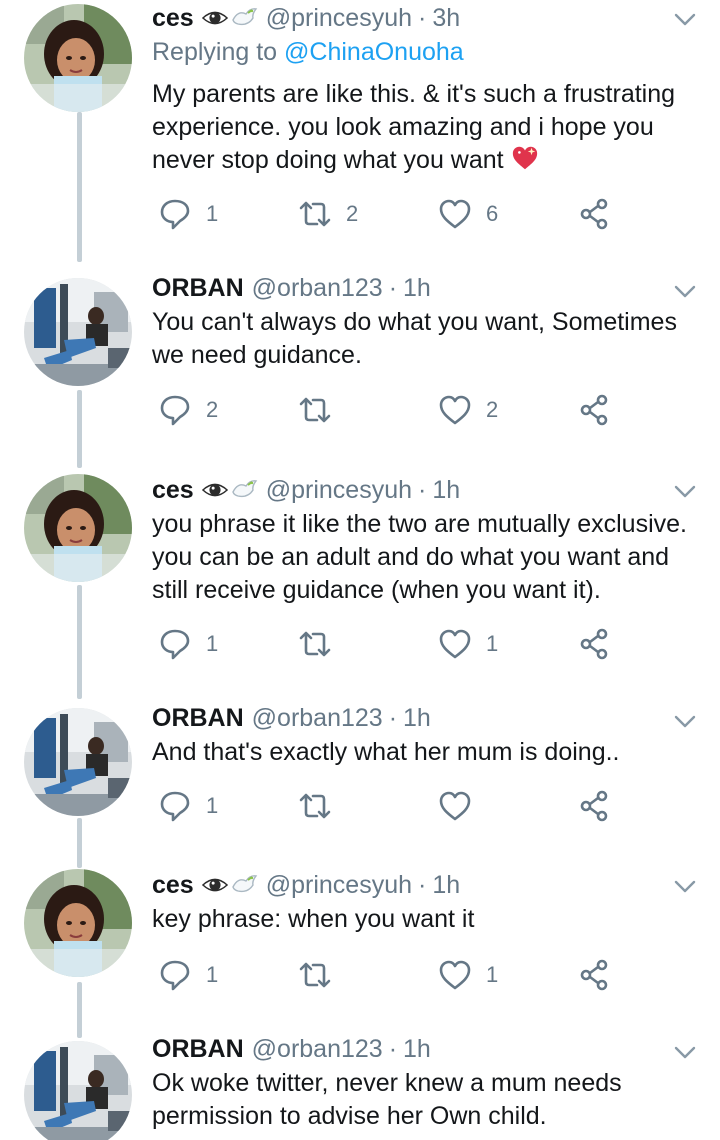 The image size is (720, 1140). Describe the element at coordinates (387, 214) in the screenshot. I see `tweet-actions: 1 2 6` at that location.